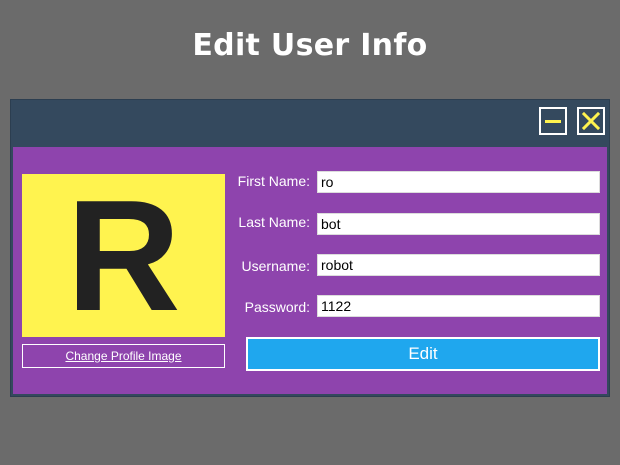  What do you see at coordinates (310, 123) in the screenshot?
I see `window-titlebar` at bounding box center [310, 123].